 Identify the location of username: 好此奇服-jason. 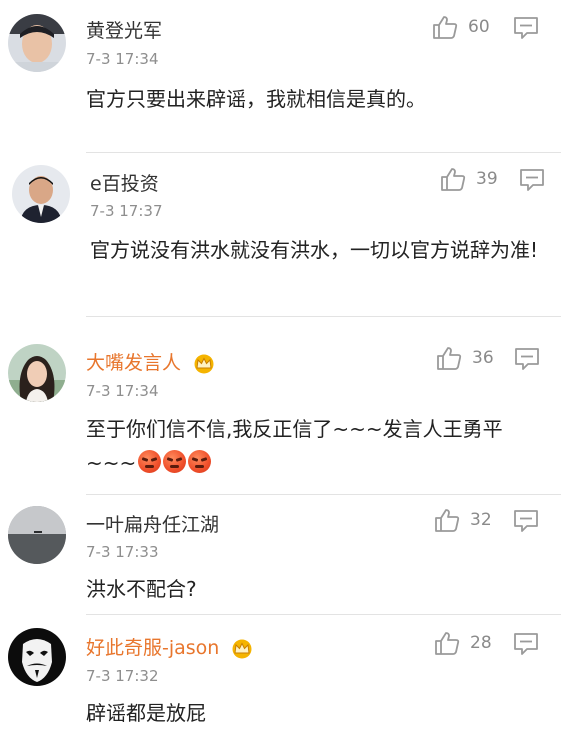
(169, 646).